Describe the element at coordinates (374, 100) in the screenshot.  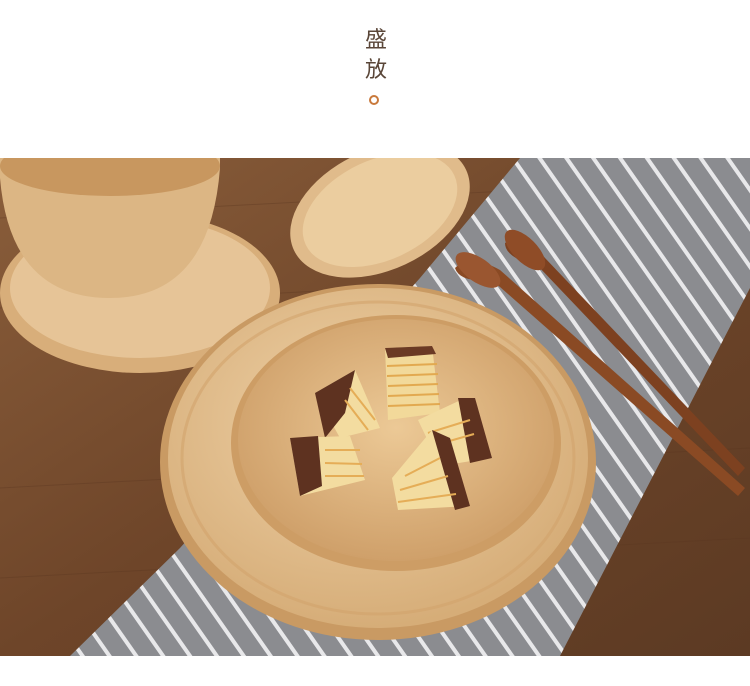
I see `circle-dot-icon` at that location.